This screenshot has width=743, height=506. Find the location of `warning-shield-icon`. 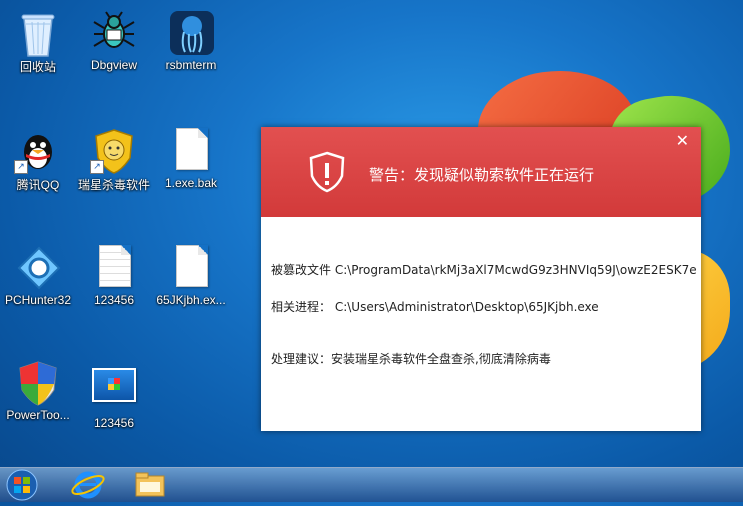

warning-shield-icon is located at coordinates (327, 172).